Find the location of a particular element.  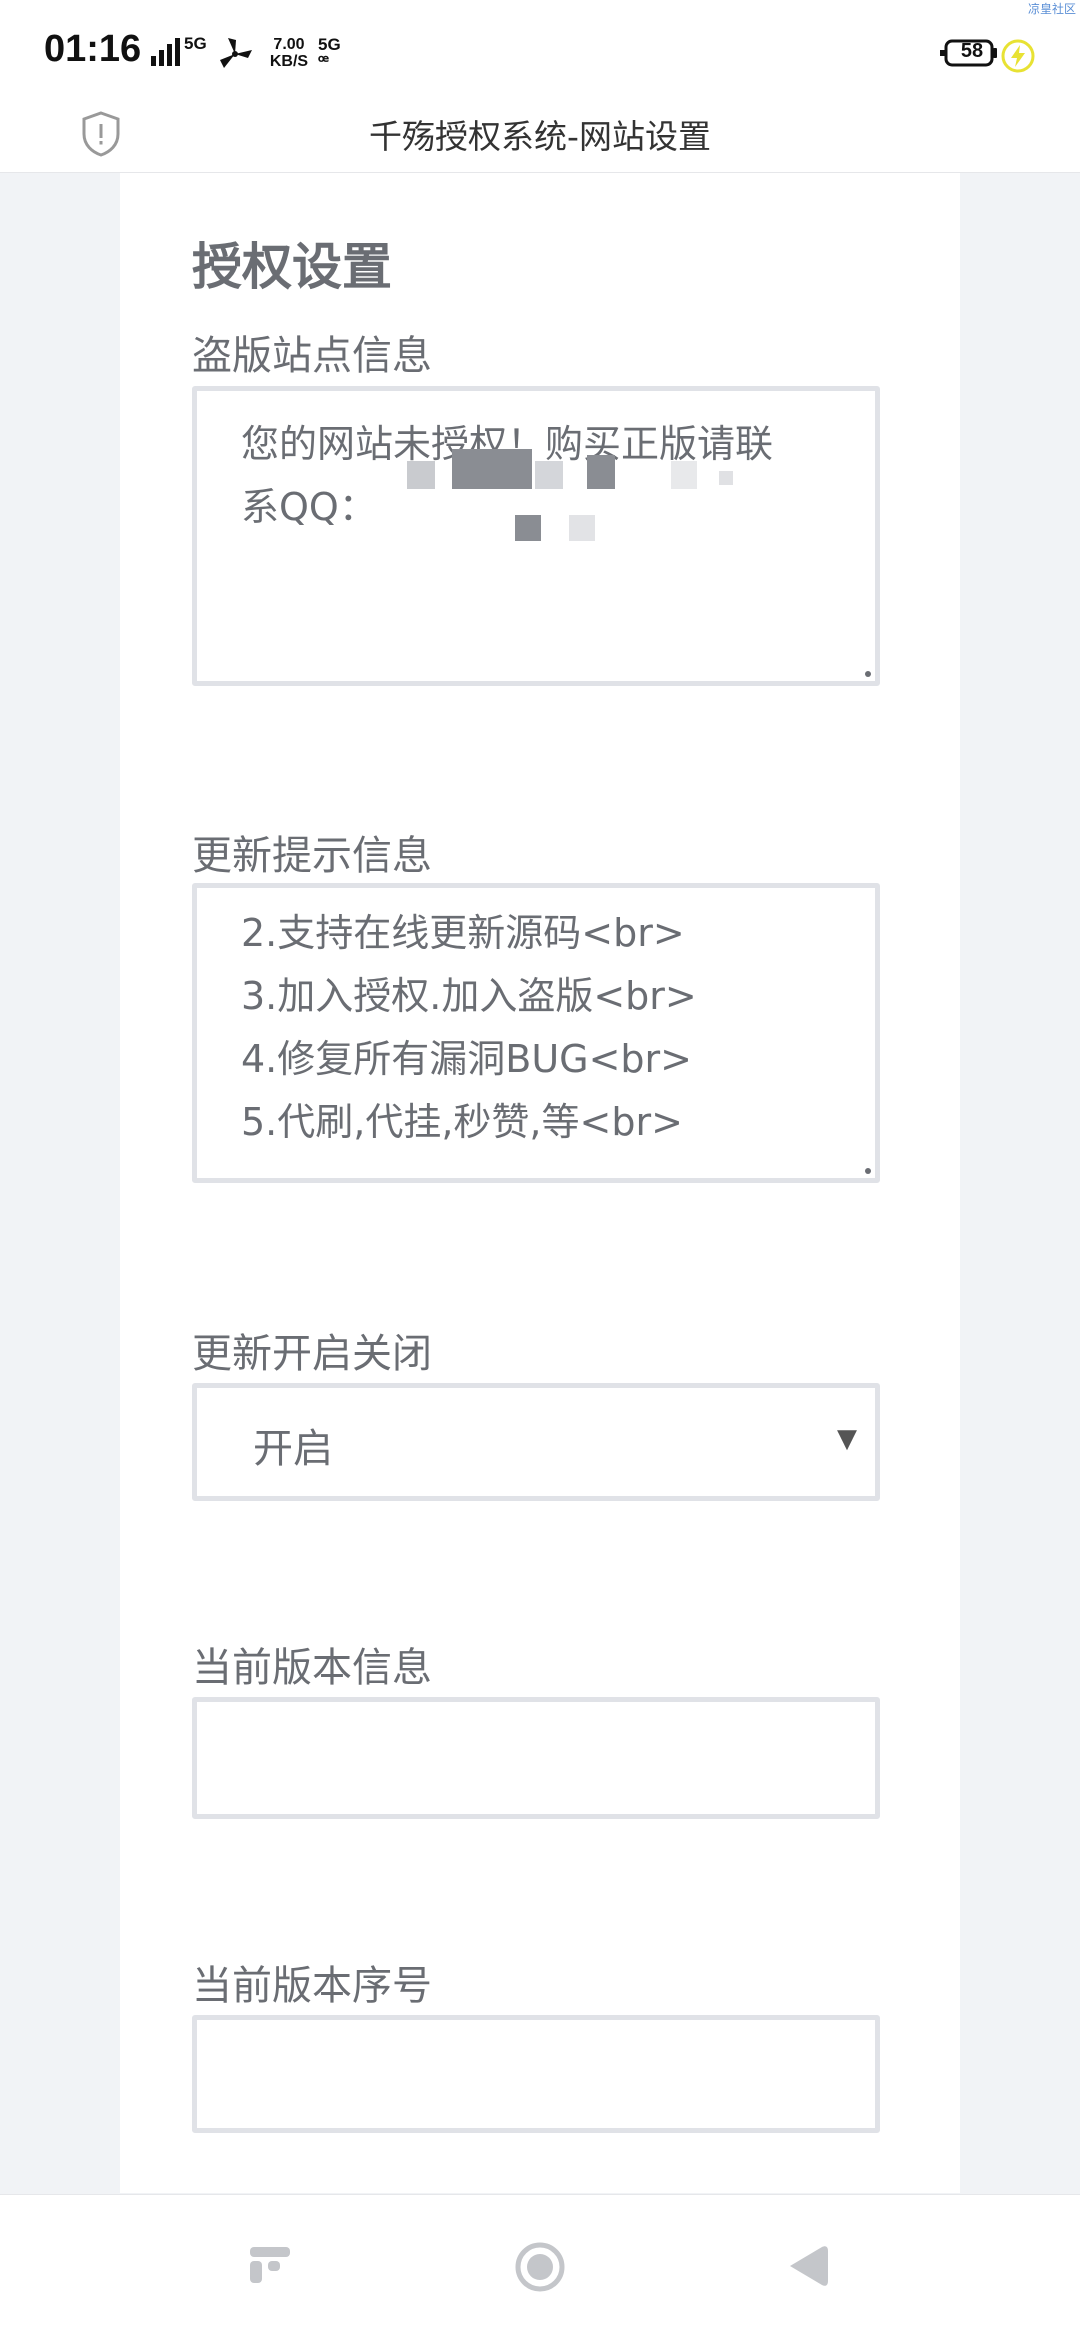

network-wave-icon: ꟹ is located at coordinates (323, 61).